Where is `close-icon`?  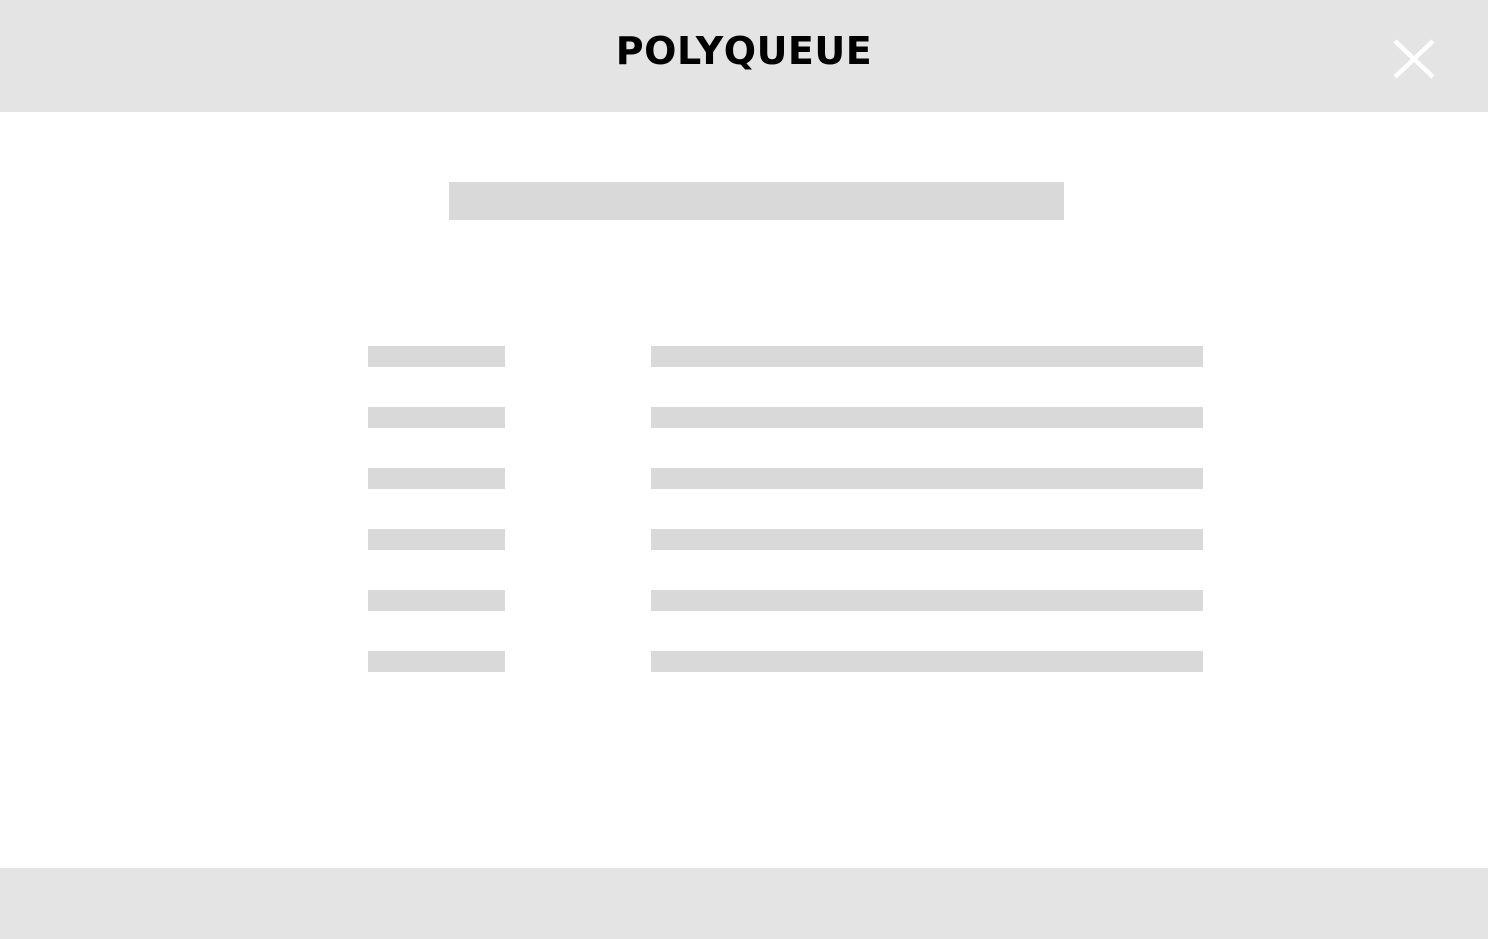 close-icon is located at coordinates (1414, 59).